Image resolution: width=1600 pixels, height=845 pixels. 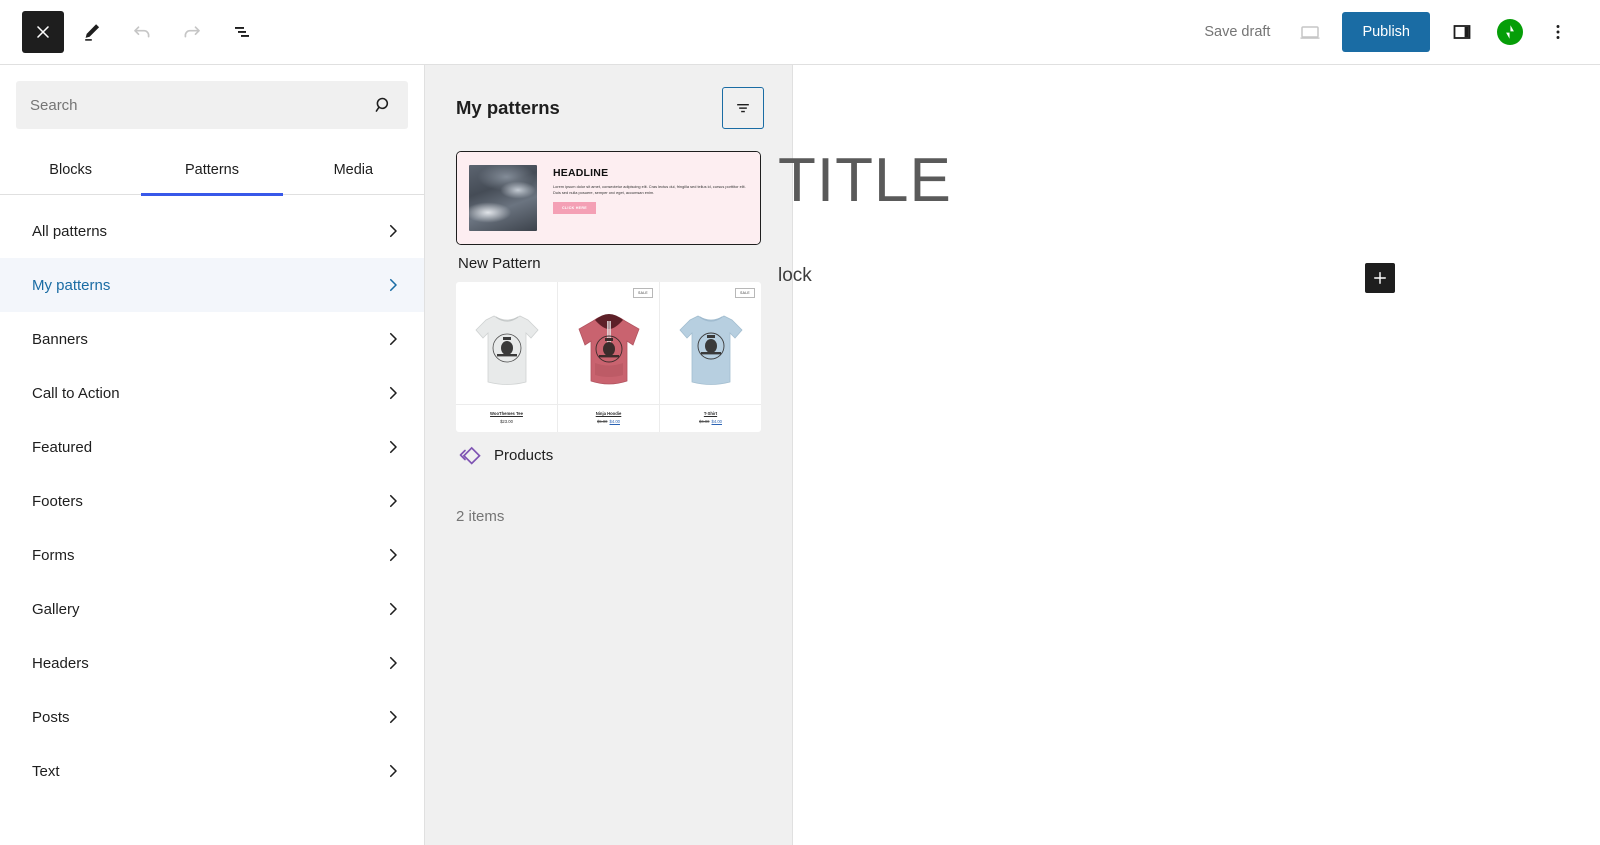 I want to click on product-meta: WooThemes Tee $23.00, so click(x=506, y=418).